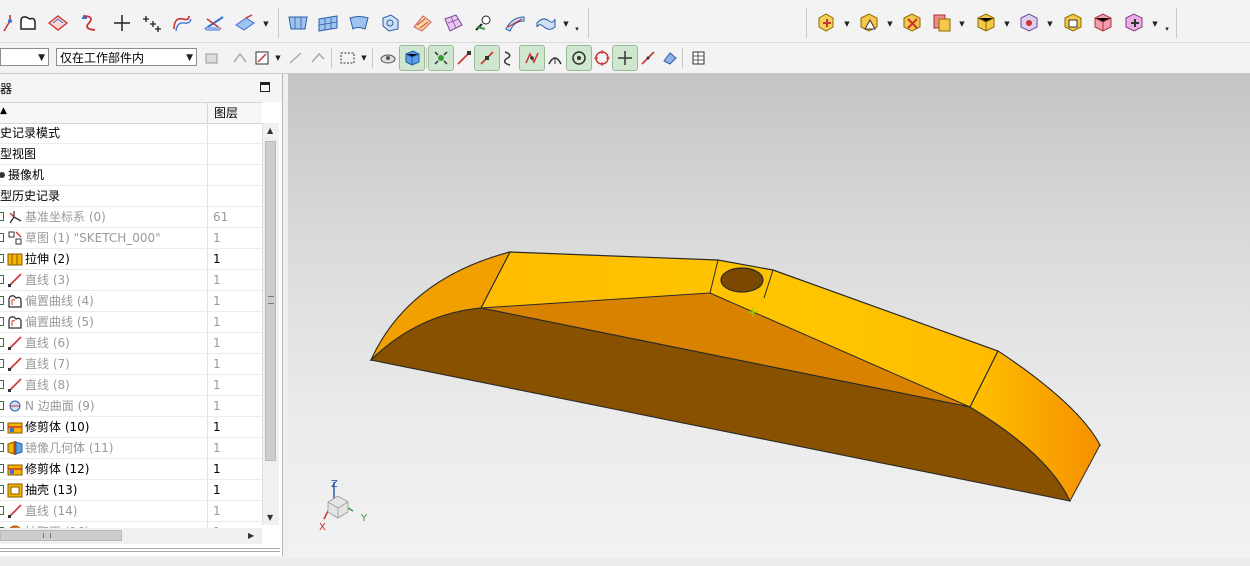 The width and height of the screenshot is (1250, 566). I want to click on face-blend-icon, so click(515, 23).